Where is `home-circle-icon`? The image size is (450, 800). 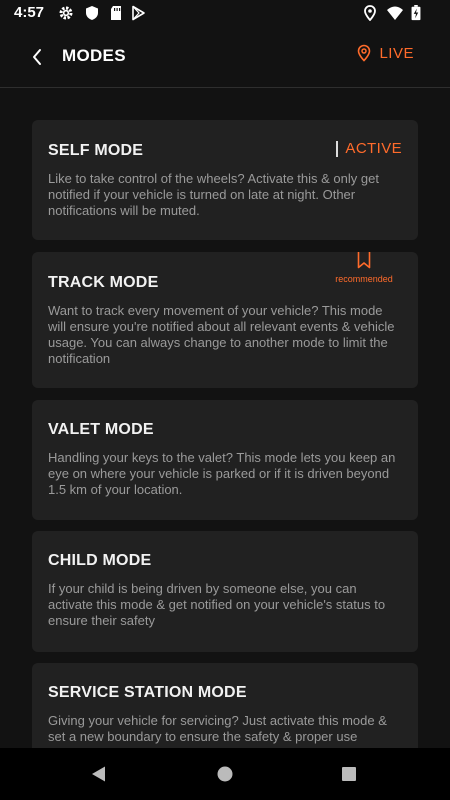 home-circle-icon is located at coordinates (225, 774).